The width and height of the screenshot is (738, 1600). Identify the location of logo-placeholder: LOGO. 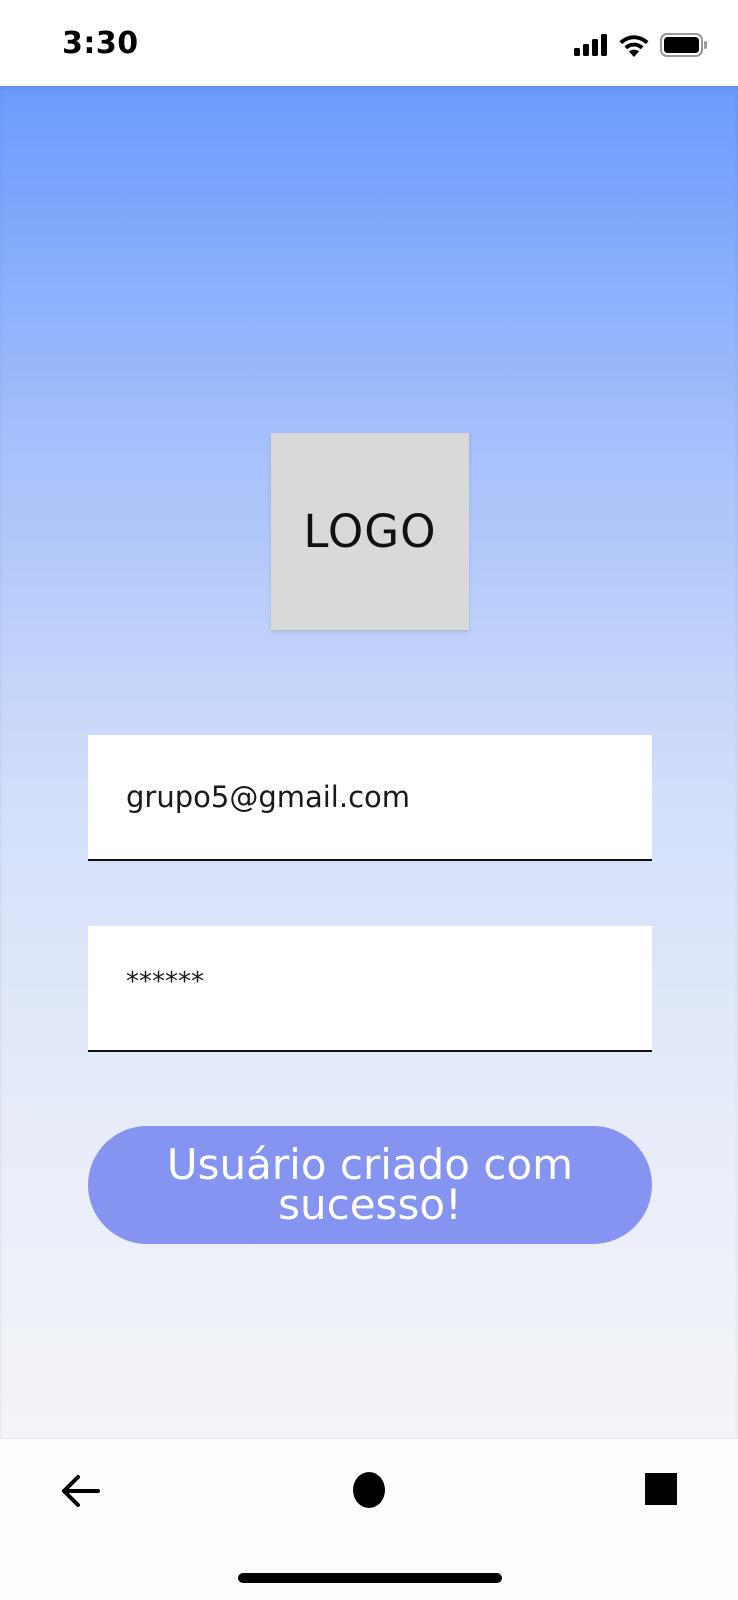
(370, 531).